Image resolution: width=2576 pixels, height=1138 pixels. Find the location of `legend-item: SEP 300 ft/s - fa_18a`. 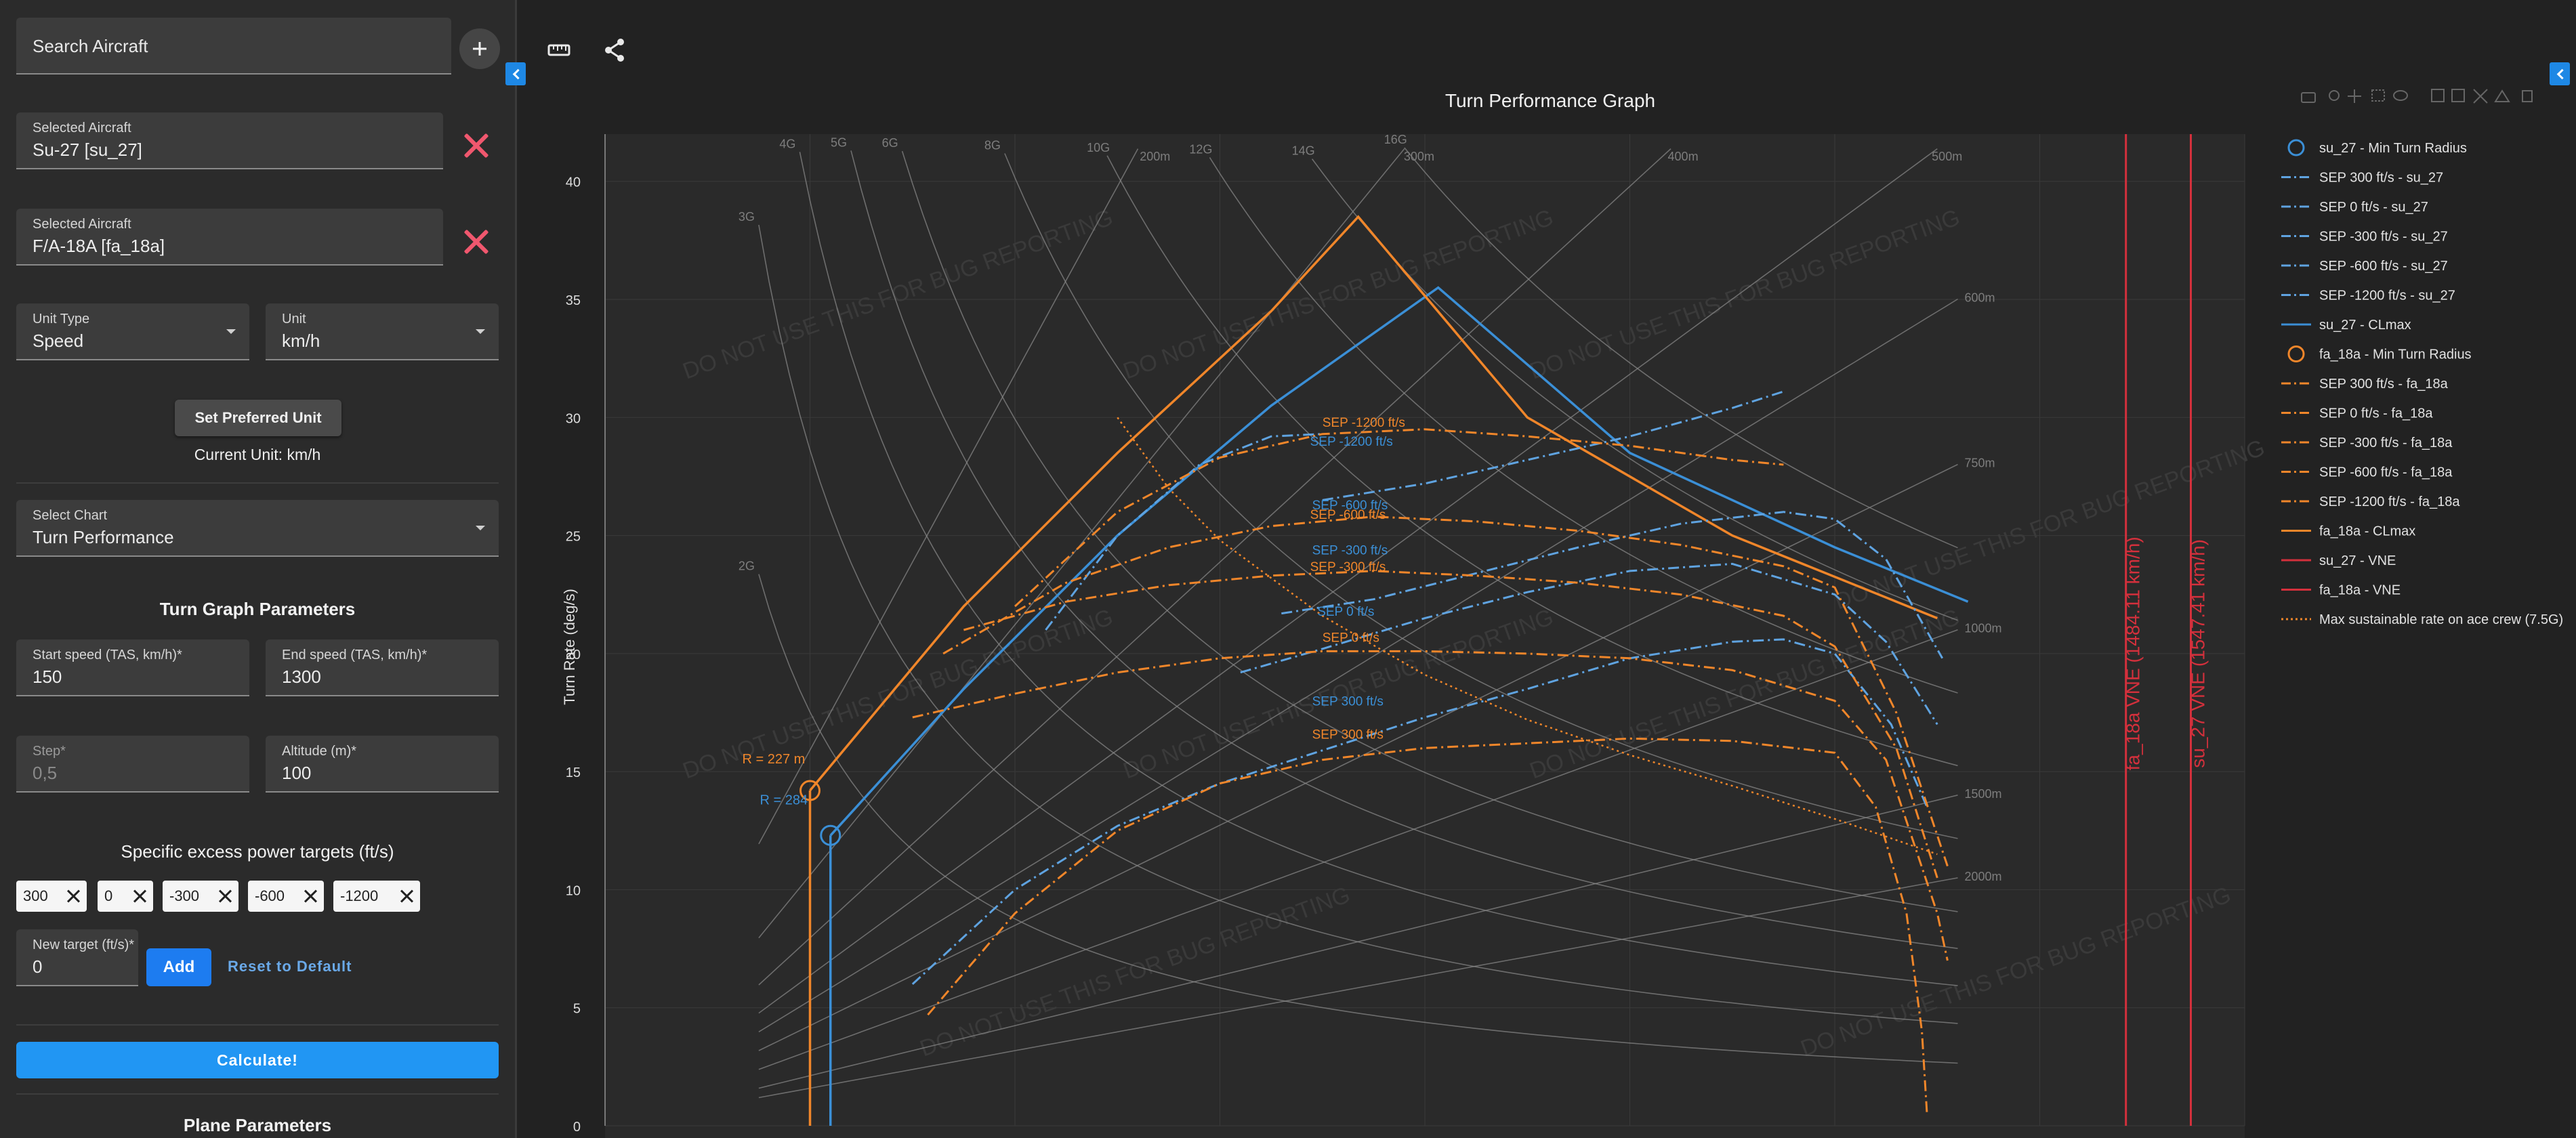

legend-item: SEP 300 ft/s - fa_18a is located at coordinates (2384, 384).